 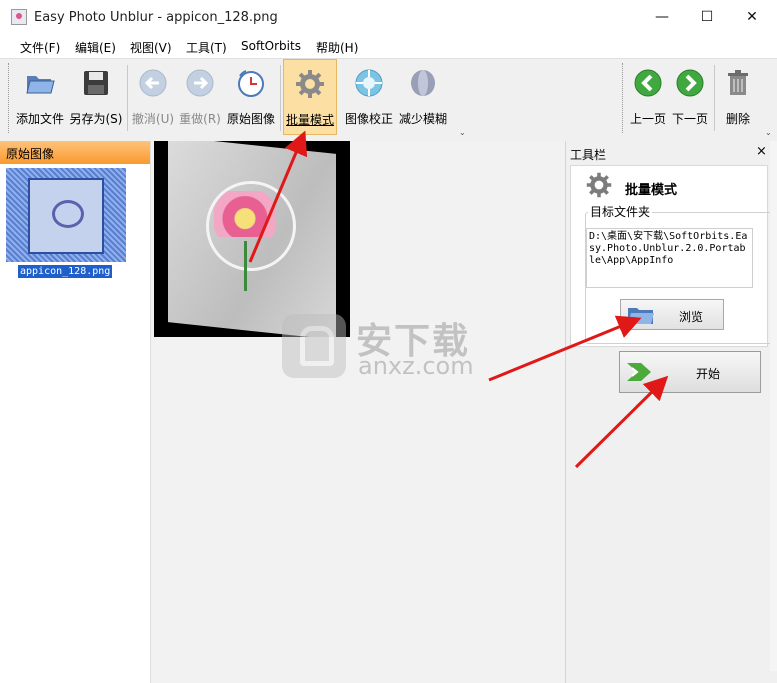 What do you see at coordinates (250, 119) in the screenshot?
I see `original-image-label: 原始图像` at bounding box center [250, 119].